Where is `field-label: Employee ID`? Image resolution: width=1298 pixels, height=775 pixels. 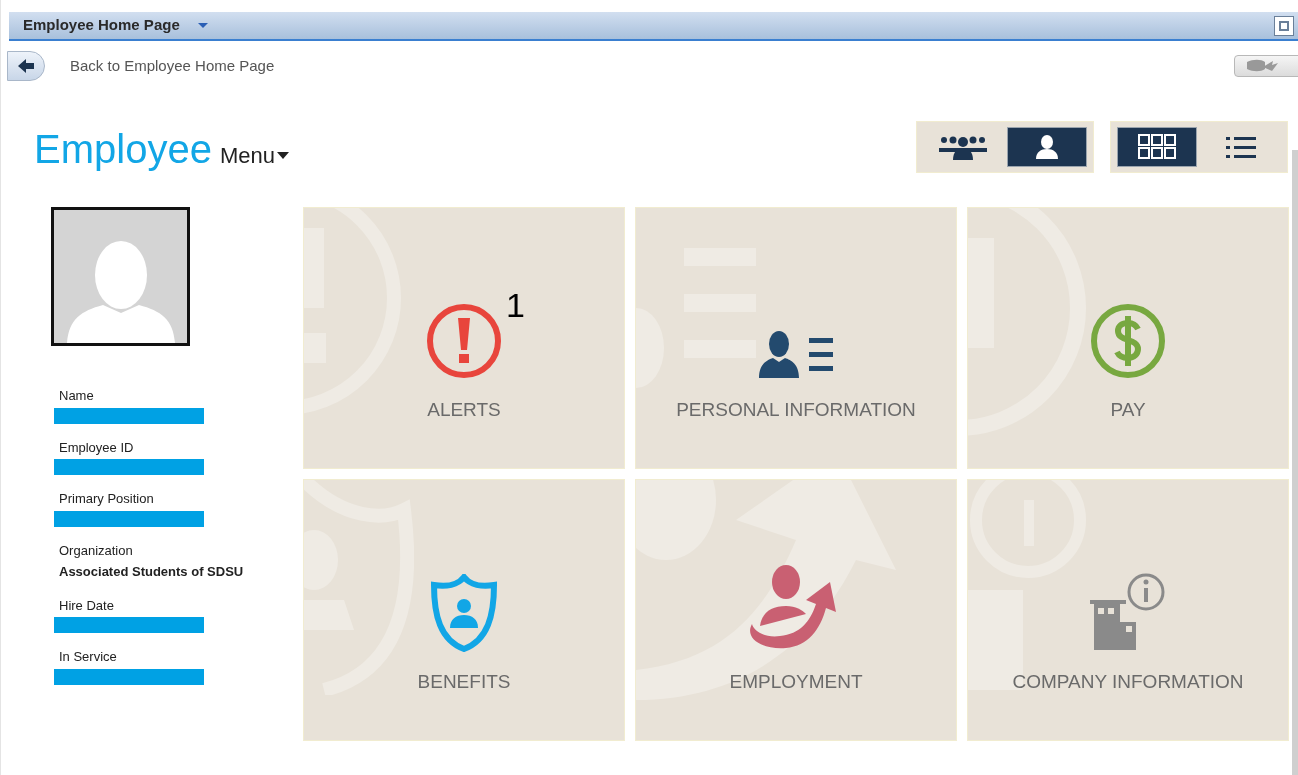 field-label: Employee ID is located at coordinates (97, 447).